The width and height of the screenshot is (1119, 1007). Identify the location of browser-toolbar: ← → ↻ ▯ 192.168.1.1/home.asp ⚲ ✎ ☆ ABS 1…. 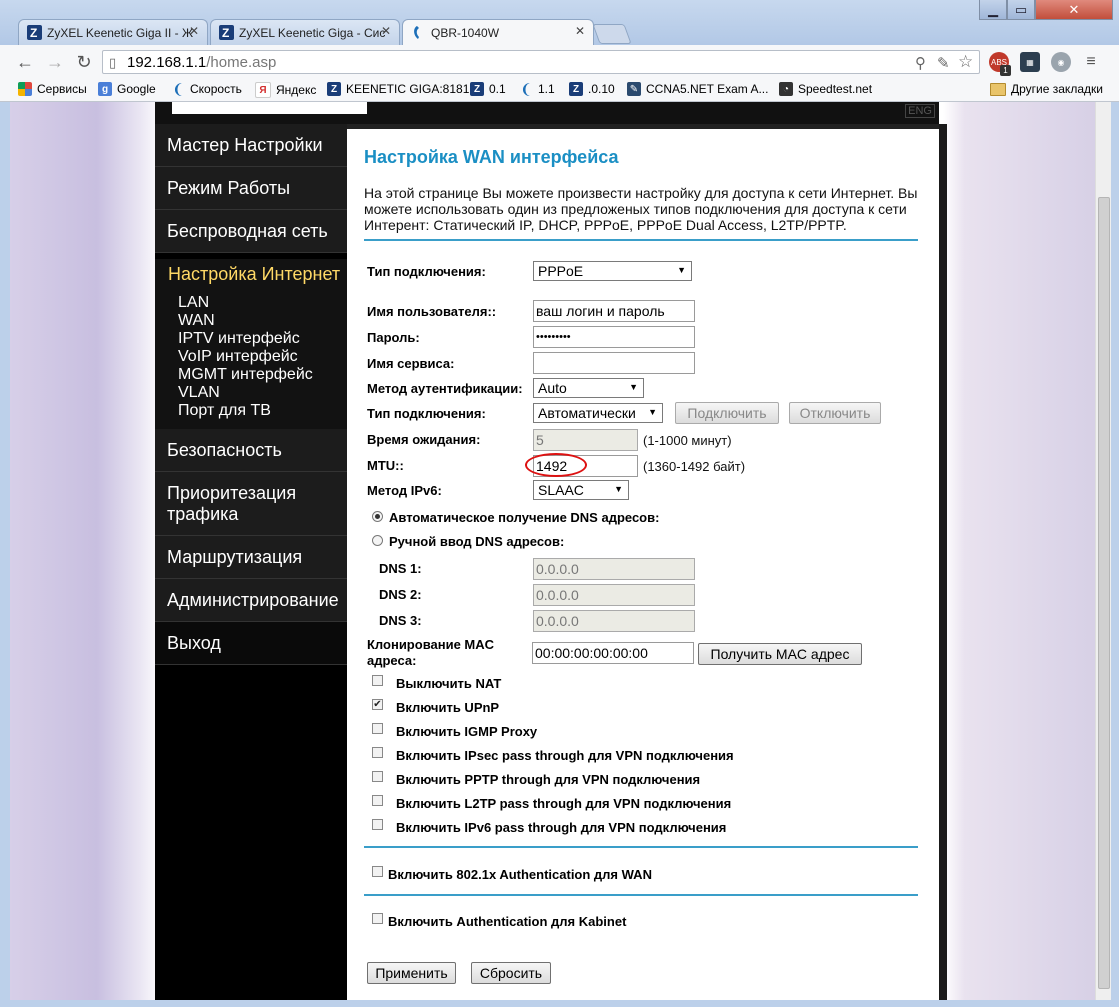
(559, 61).